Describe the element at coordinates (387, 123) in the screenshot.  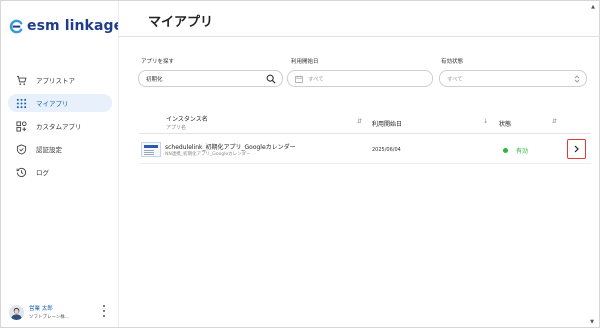
I see `column-start-date: 利用開始日` at that location.